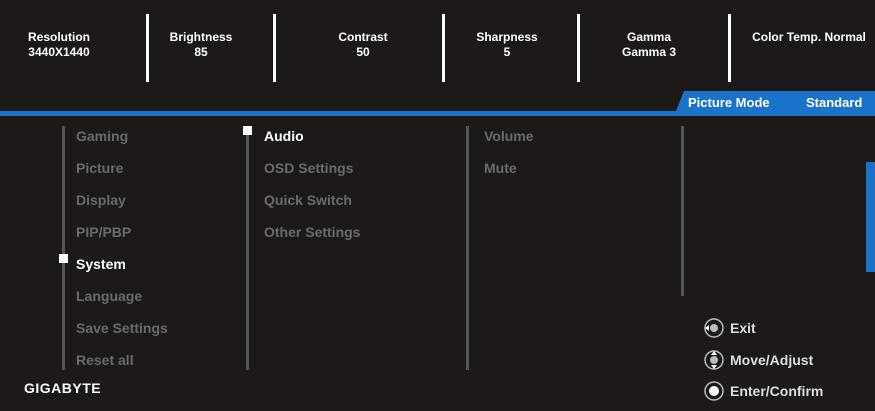 This screenshot has height=411, width=875. I want to click on joystick-left-icon, so click(714, 329).